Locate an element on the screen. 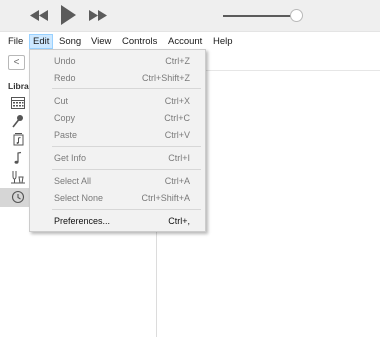  menu-item-label: Copy is located at coordinates (65, 118).